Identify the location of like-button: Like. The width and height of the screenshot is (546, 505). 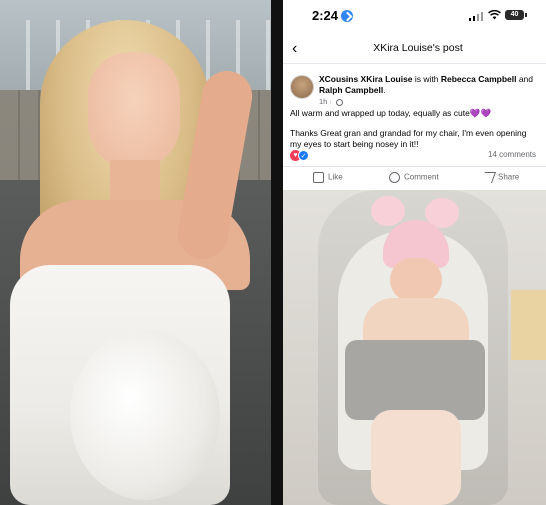
(328, 177).